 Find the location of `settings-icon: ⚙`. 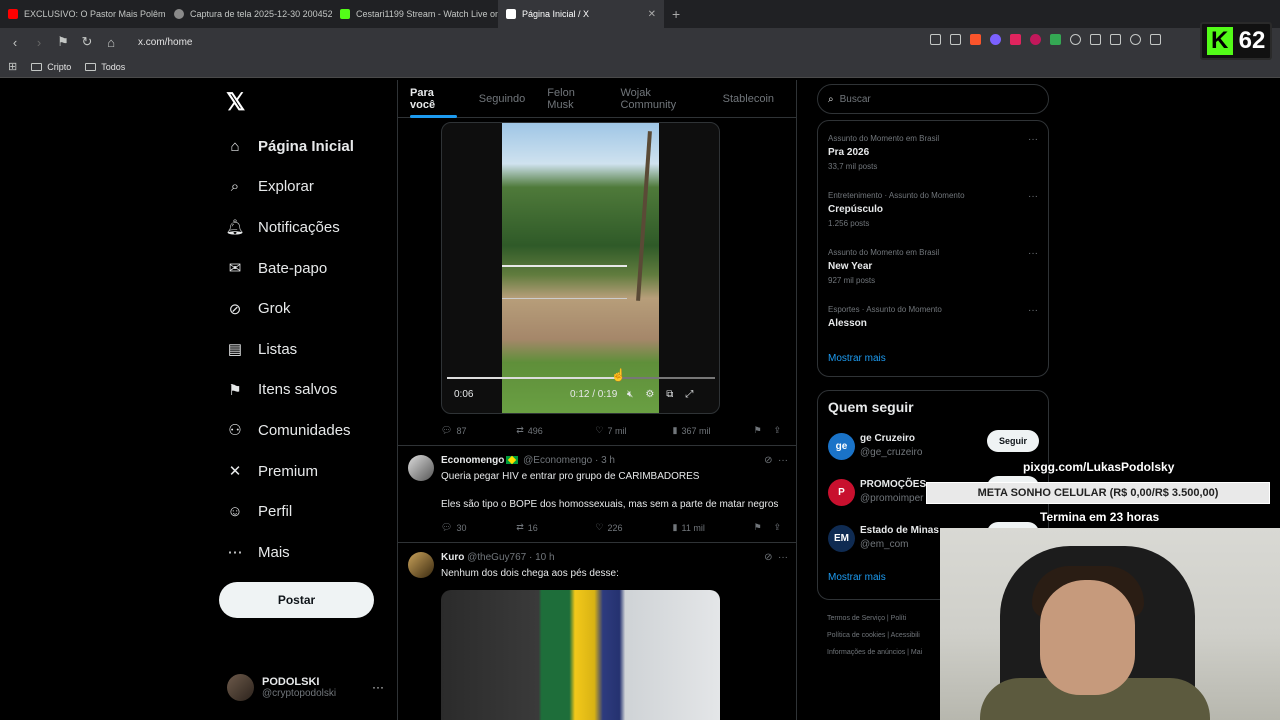

settings-icon: ⚙ is located at coordinates (649, 394).